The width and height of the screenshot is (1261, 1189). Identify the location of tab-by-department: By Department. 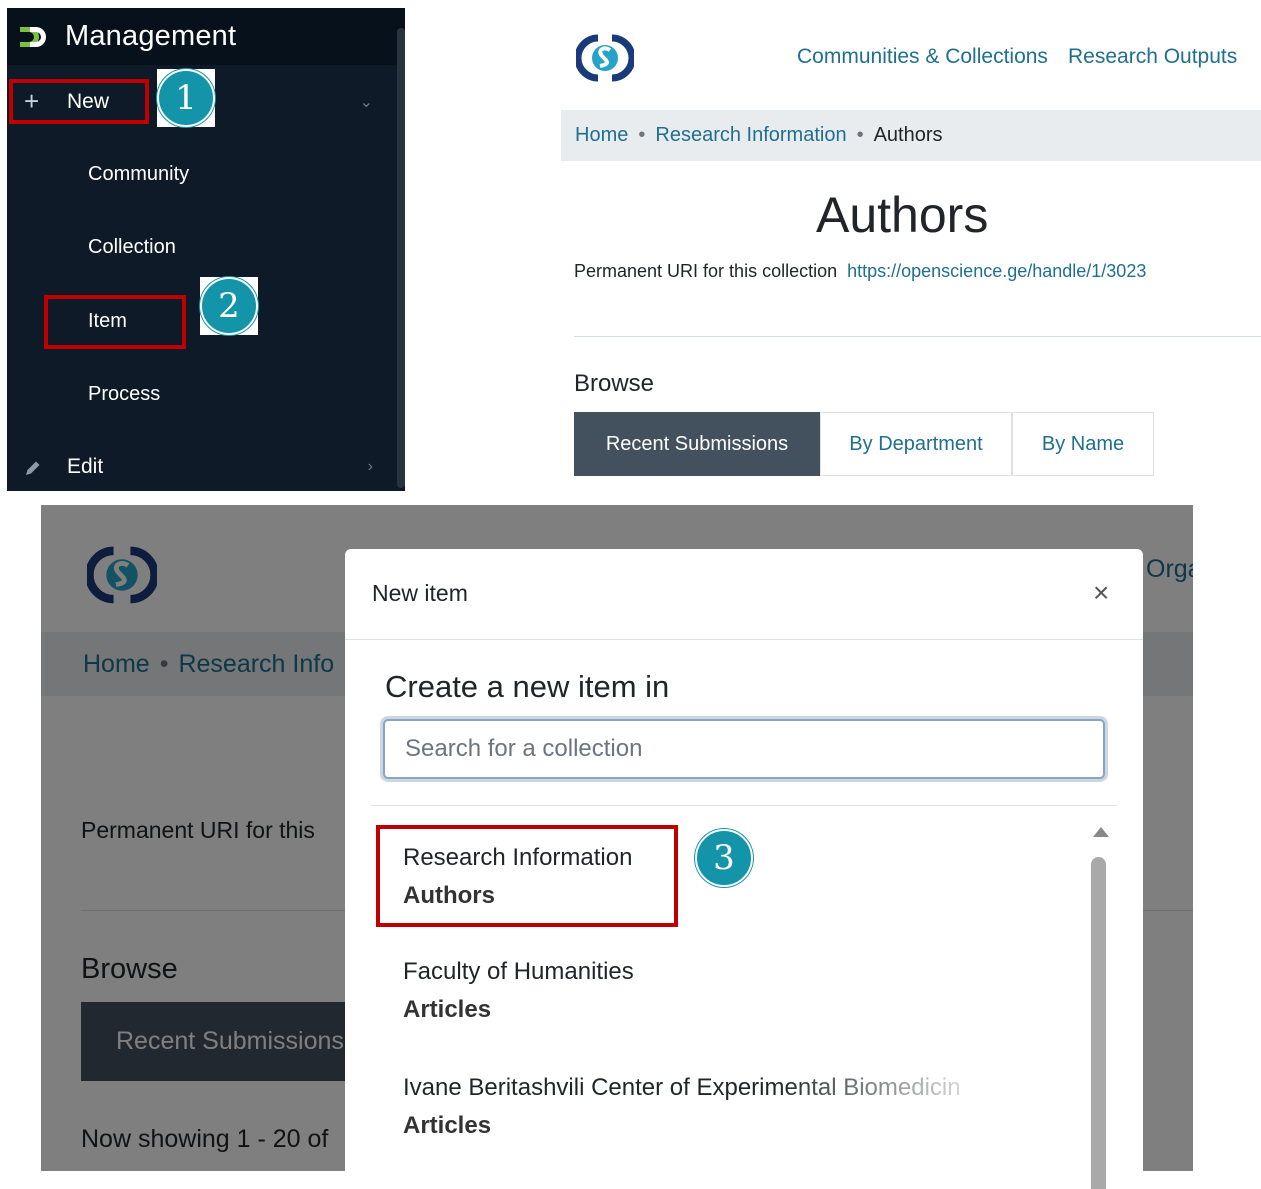
(916, 444).